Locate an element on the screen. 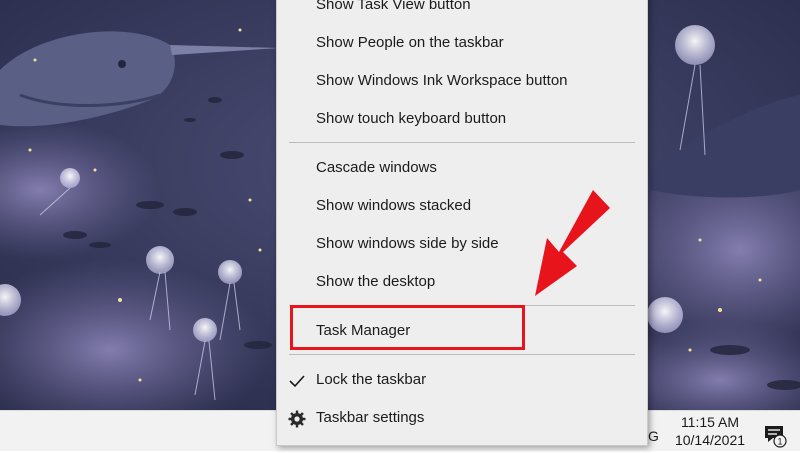  menu-item-label: Show People on the taskbar is located at coordinates (410, 42).